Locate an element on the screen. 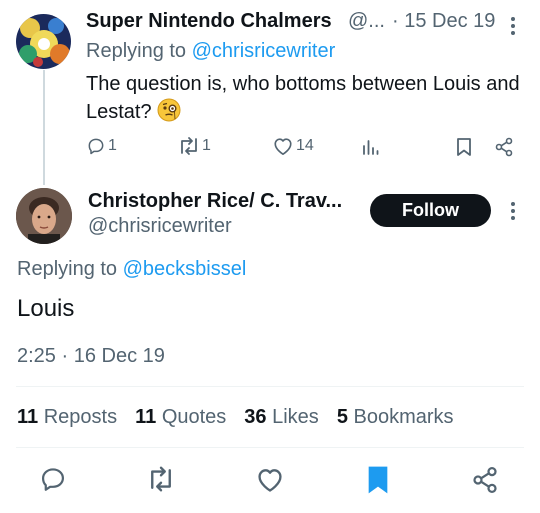 The width and height of the screenshot is (540, 513). analytics-icon is located at coordinates (371, 147).